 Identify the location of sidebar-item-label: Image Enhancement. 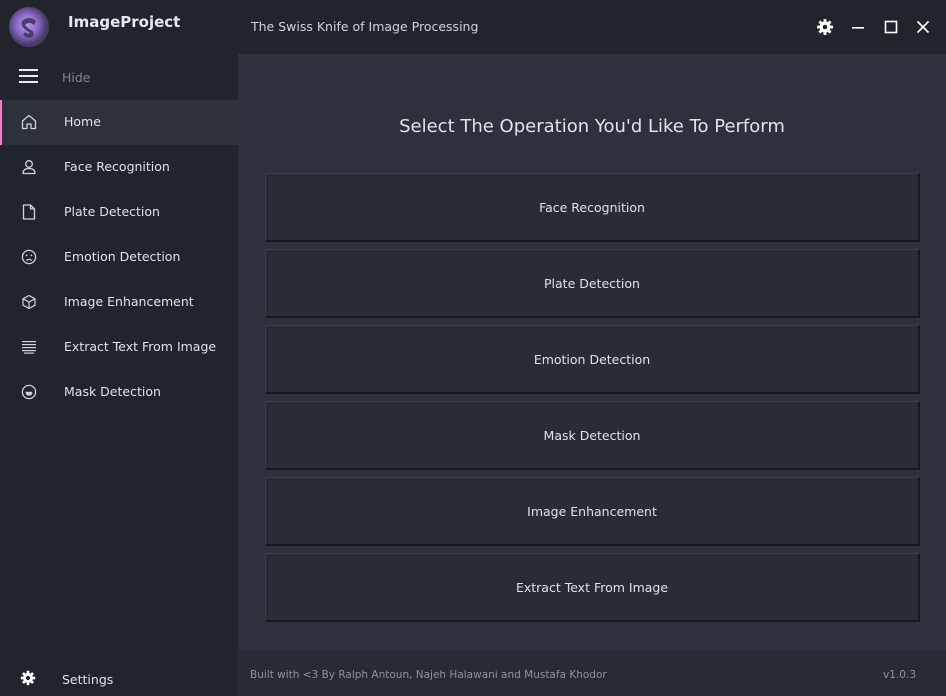
(129, 301).